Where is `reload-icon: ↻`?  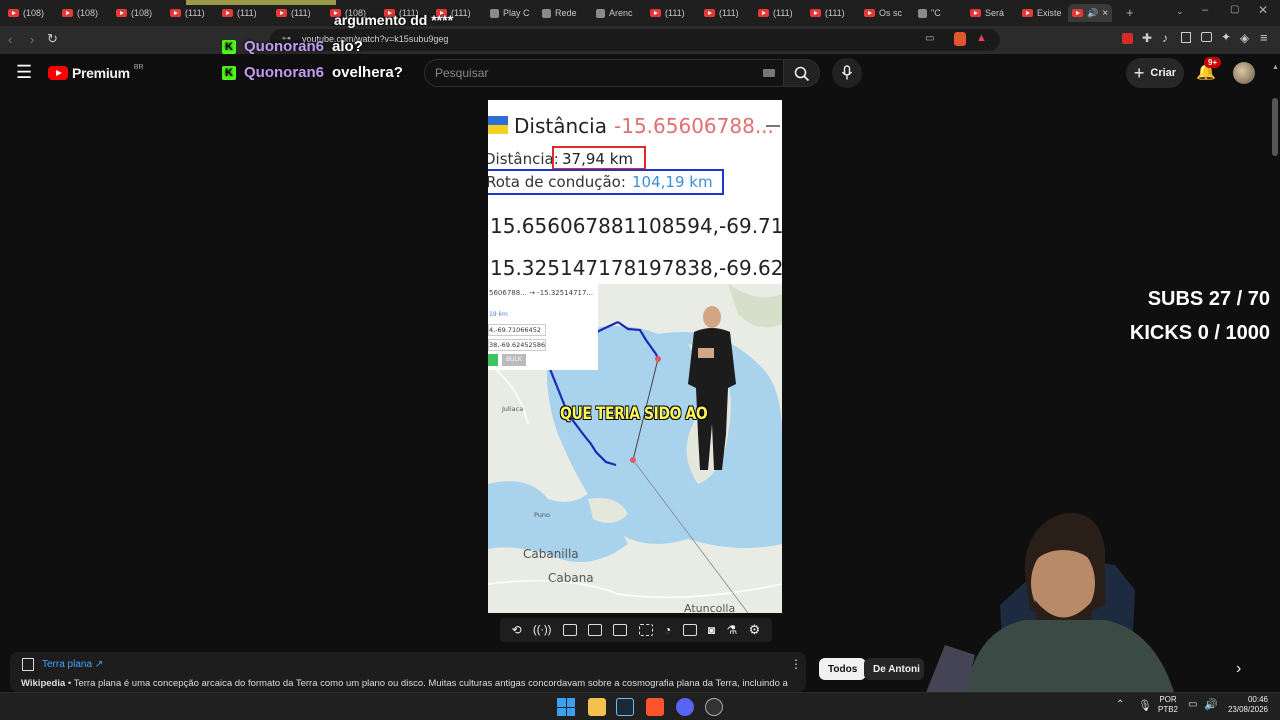
reload-icon: ↻ is located at coordinates (52, 39).